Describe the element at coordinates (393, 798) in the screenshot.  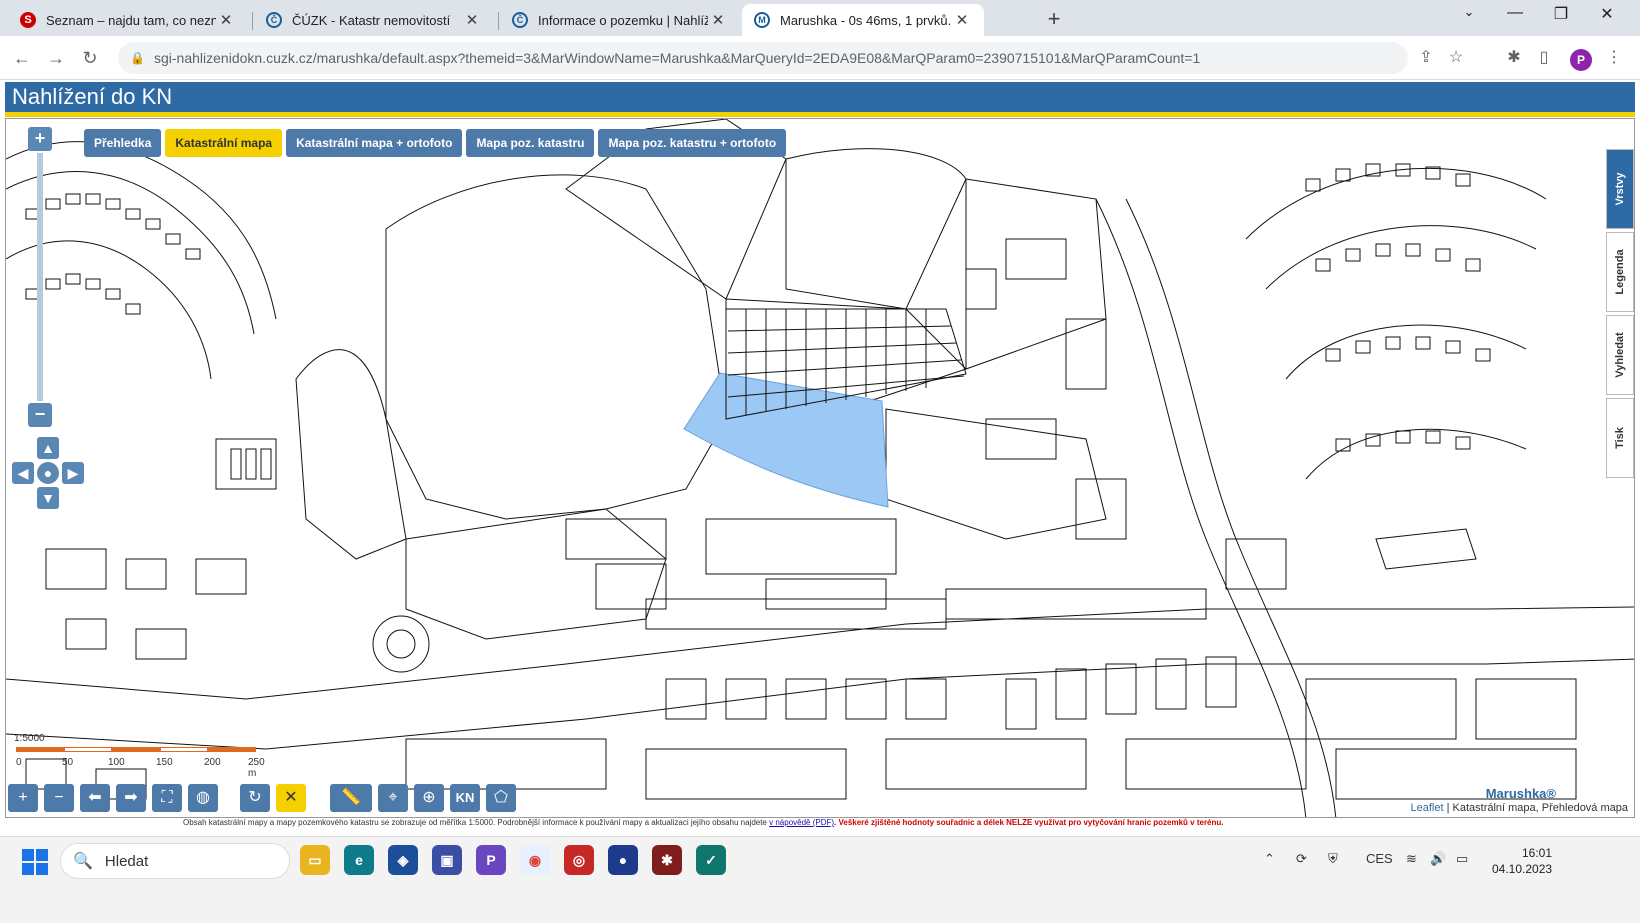
I see `location-pin-icon: ⌖` at that location.